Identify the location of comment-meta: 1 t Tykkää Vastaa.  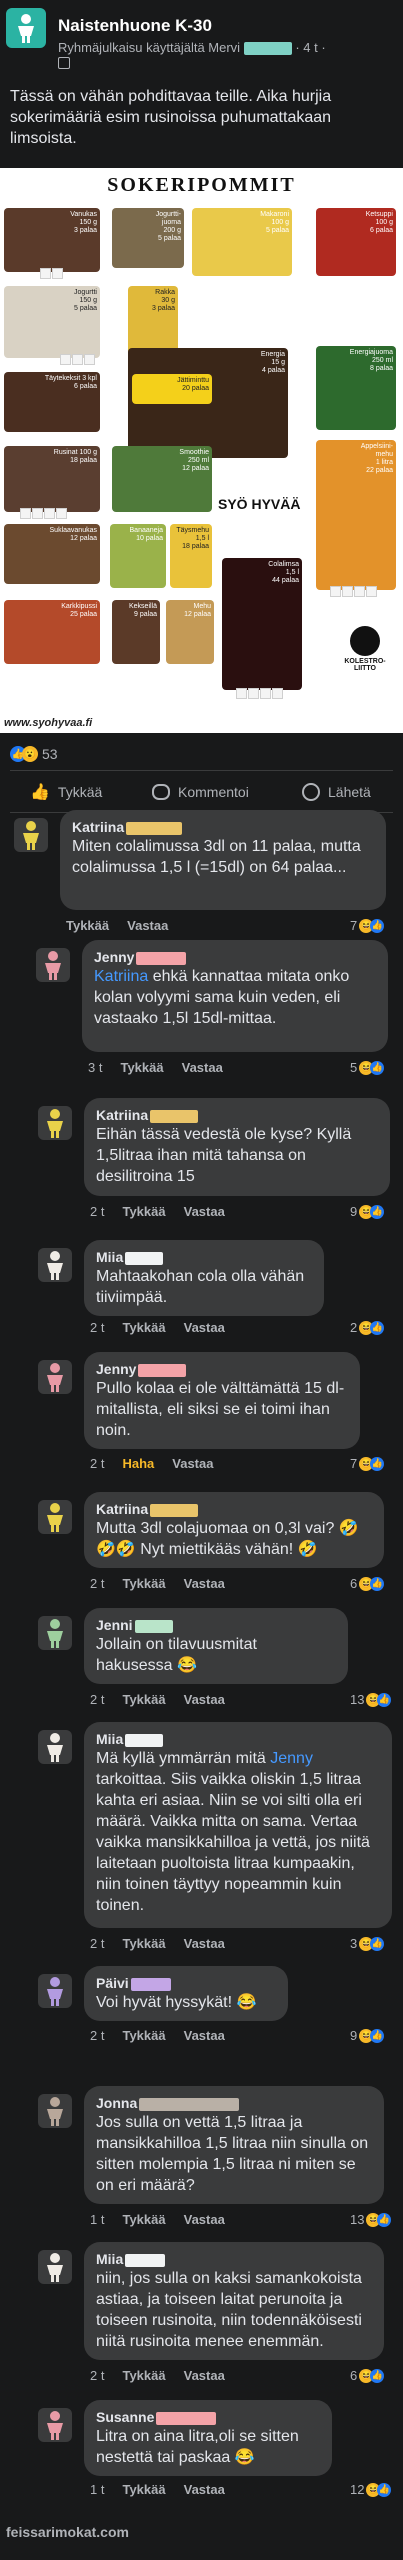
(166, 2489).